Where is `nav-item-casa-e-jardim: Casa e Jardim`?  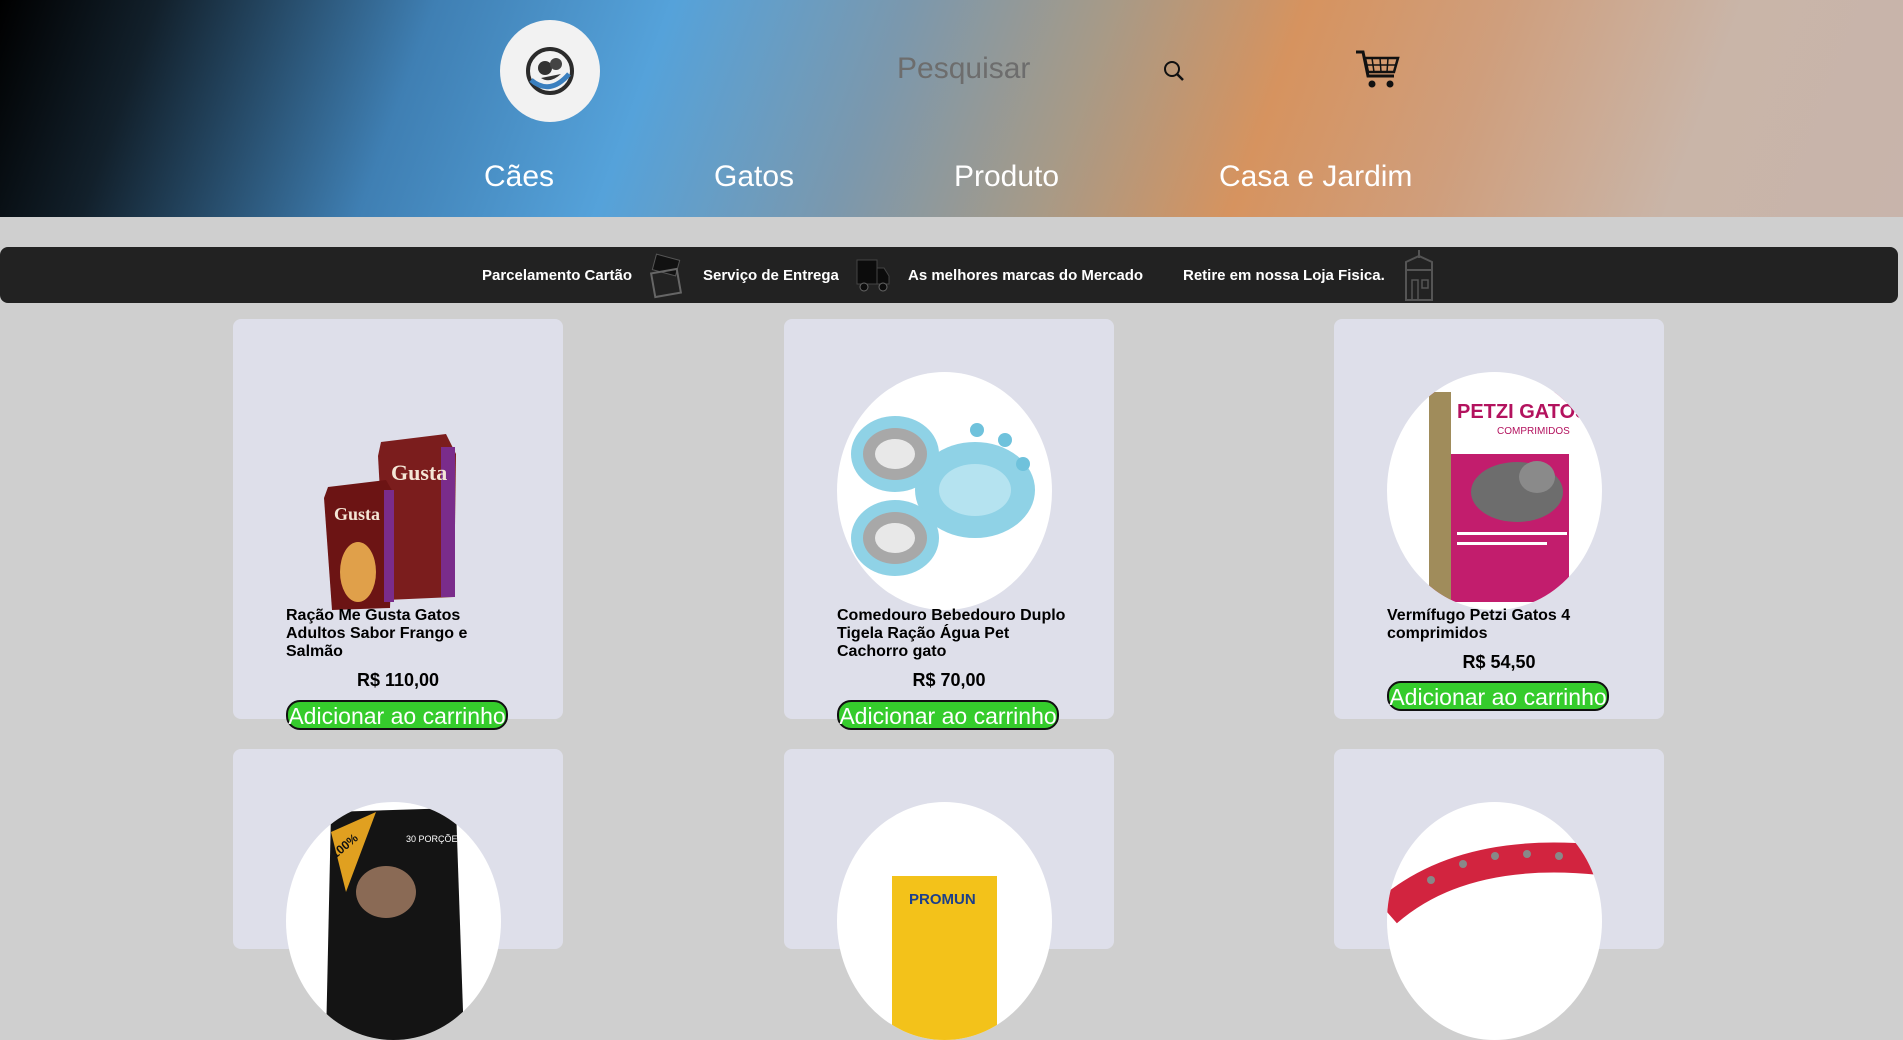
nav-item-casa-e-jardim: Casa e Jardim is located at coordinates (1315, 177).